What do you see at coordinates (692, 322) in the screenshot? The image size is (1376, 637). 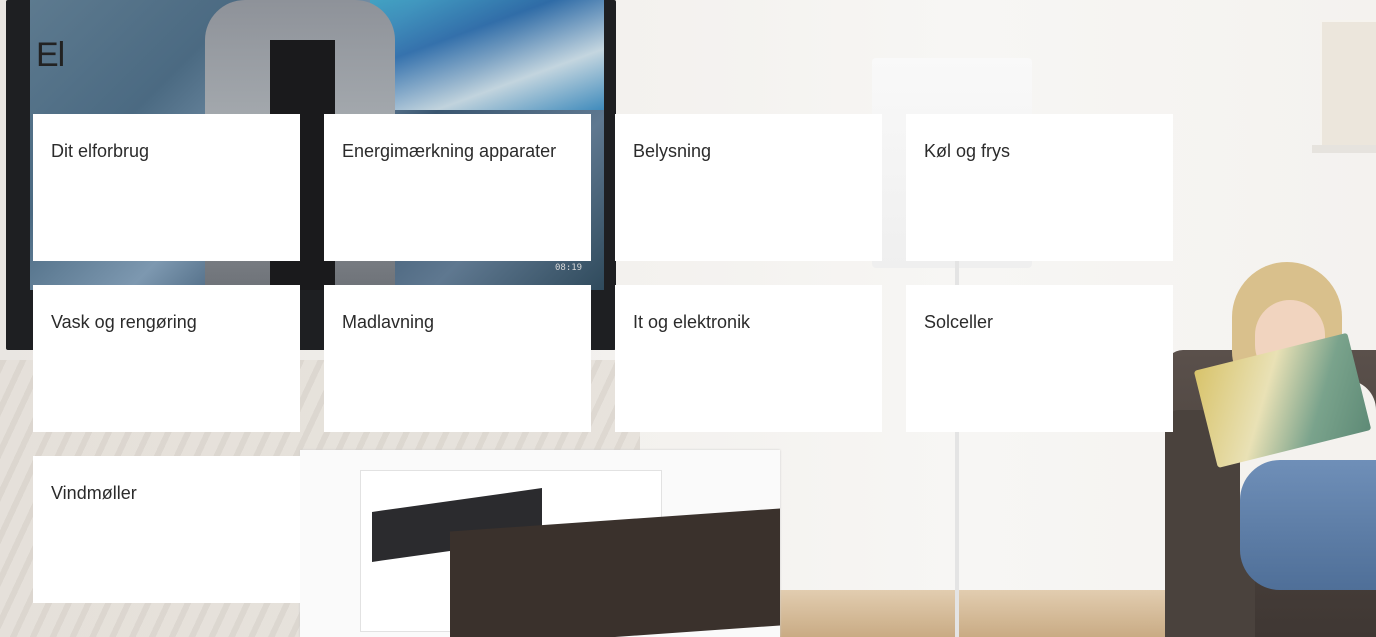 I see `tile-label: It og elektronik` at bounding box center [692, 322].